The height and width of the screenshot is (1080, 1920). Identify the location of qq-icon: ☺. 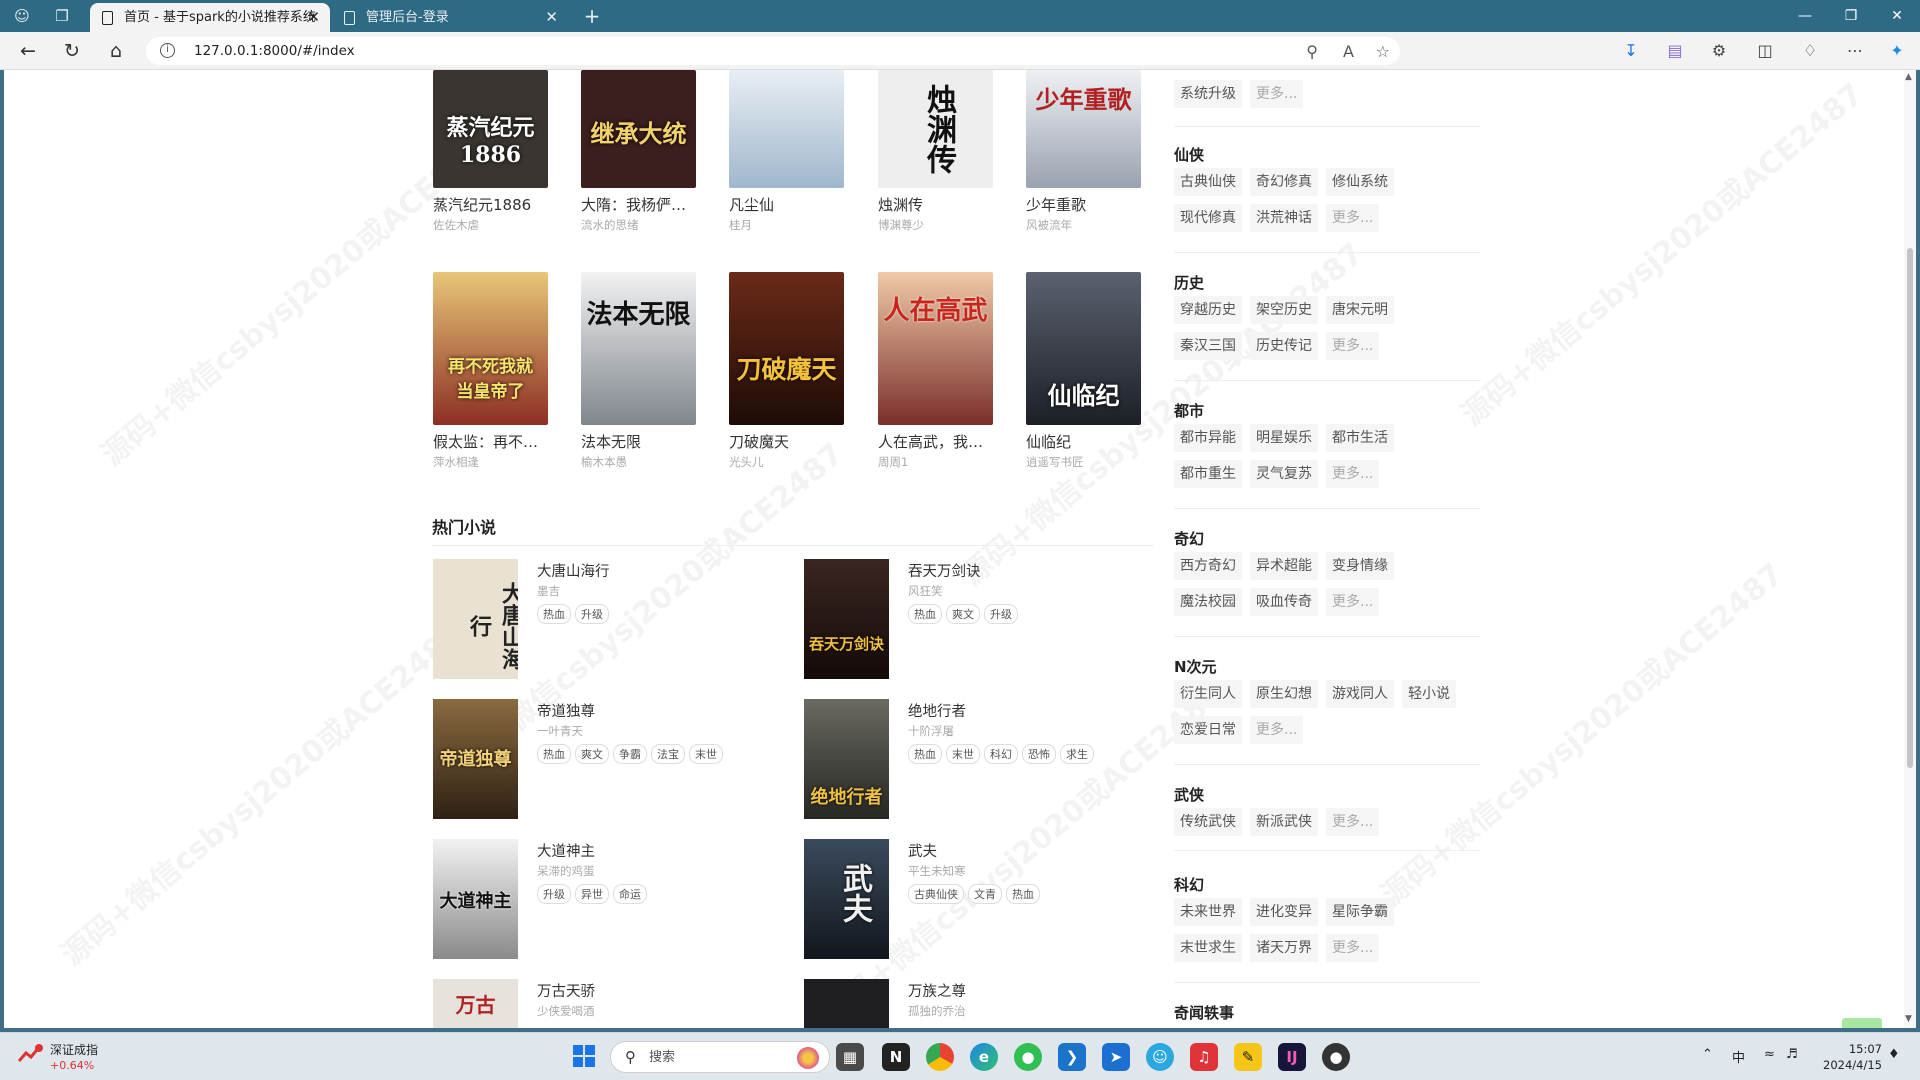
(1160, 1057).